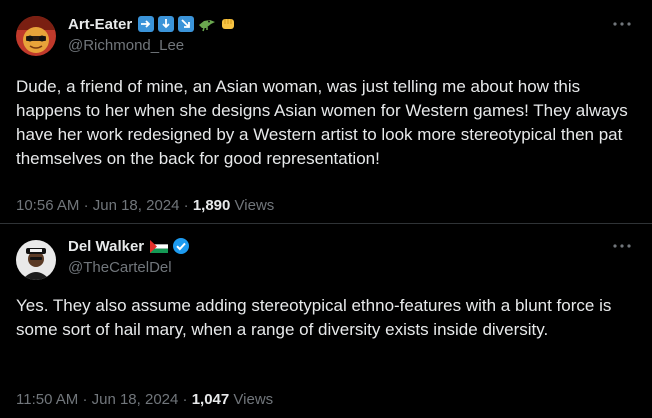 The image size is (652, 418). I want to click on author-name-row: Art-Eater, so click(152, 24).